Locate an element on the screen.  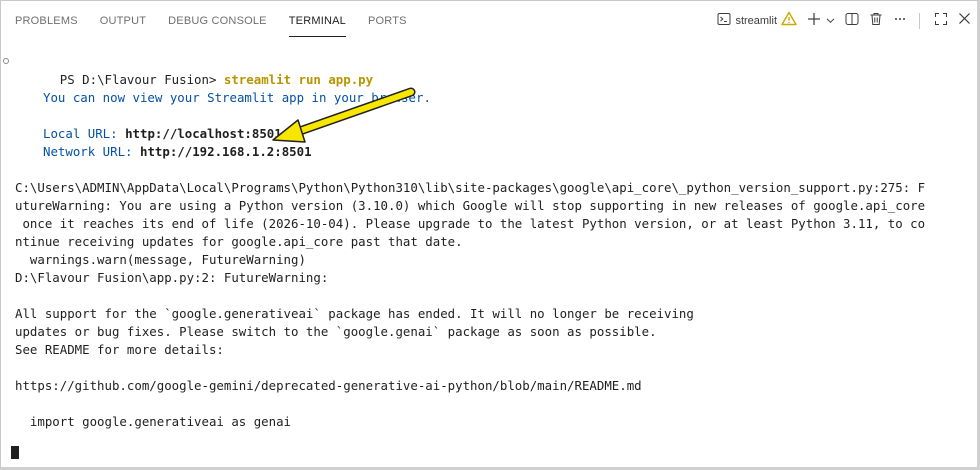
tab-output: OUTPUT is located at coordinates (123, 21).